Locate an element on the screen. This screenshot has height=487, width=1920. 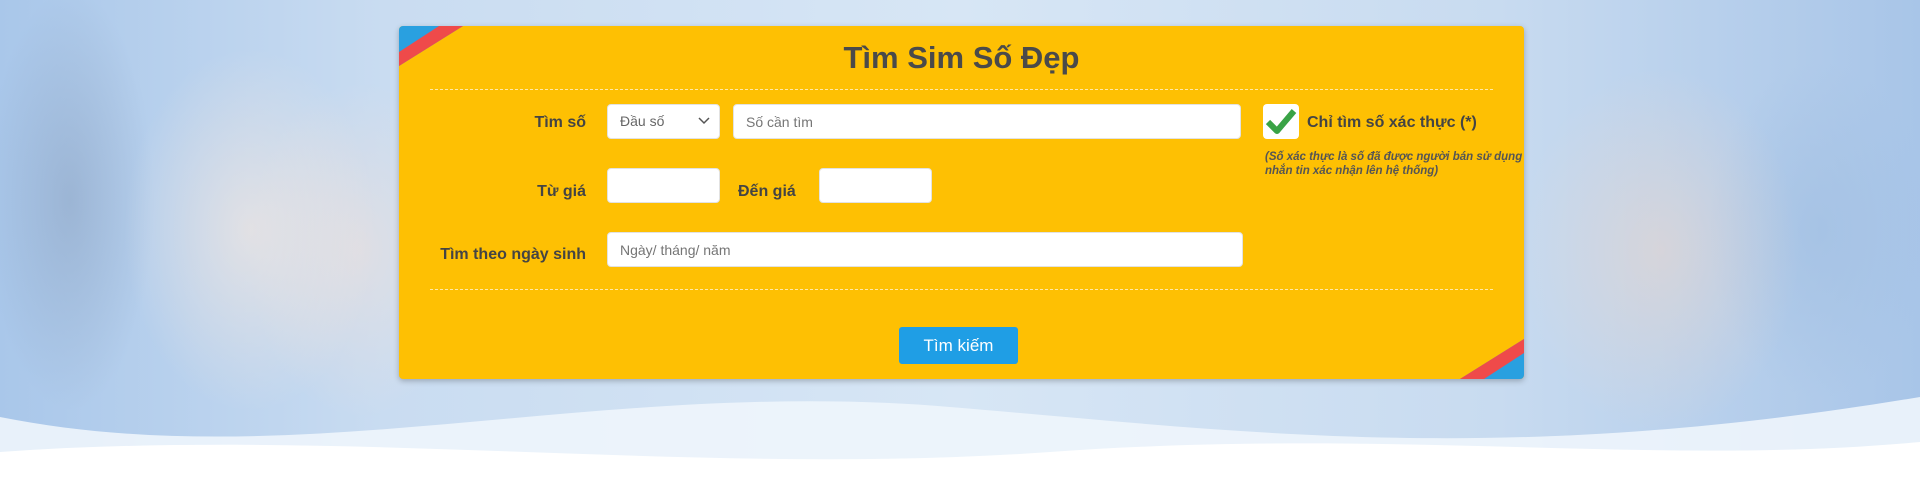
verified-only-checkbox is located at coordinates (1281, 121).